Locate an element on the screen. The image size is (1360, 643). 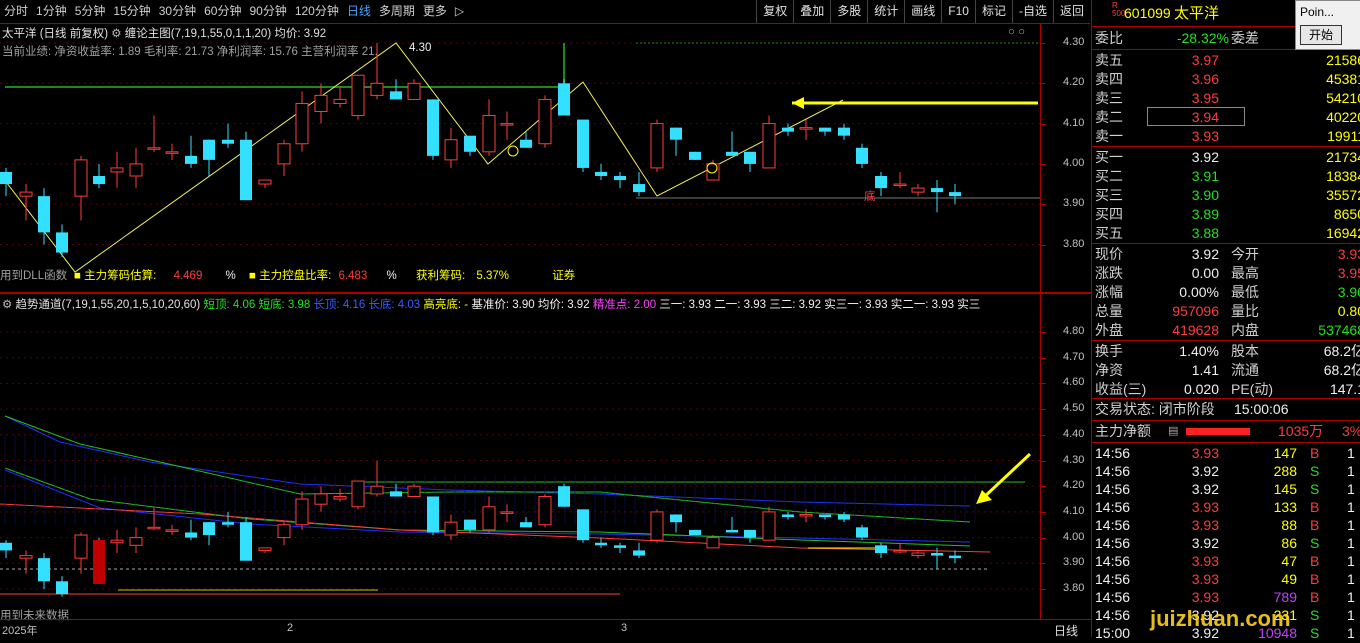
start-button: 开始 is located at coordinates (1321, 35).